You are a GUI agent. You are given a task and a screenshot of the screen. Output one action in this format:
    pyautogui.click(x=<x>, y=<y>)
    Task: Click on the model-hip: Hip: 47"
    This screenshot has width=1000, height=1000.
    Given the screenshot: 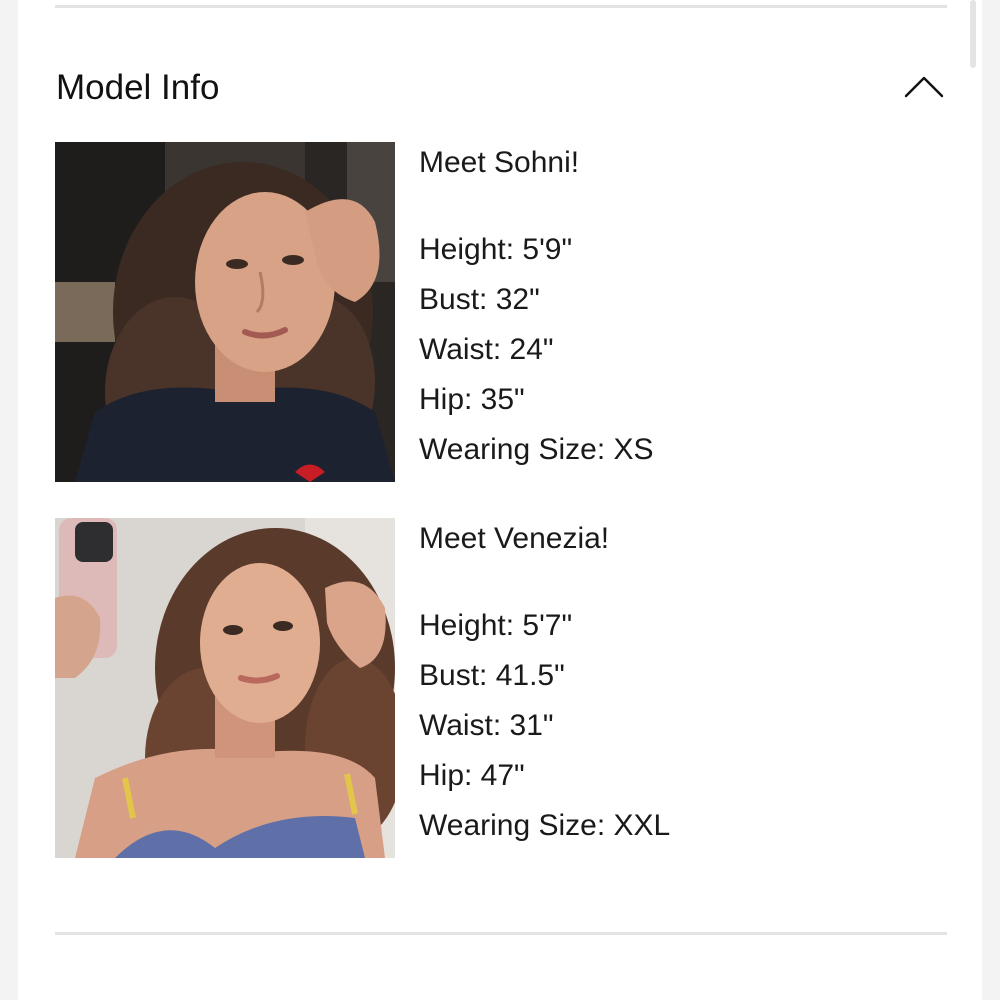 What is the action you would take?
    pyautogui.click(x=472, y=775)
    